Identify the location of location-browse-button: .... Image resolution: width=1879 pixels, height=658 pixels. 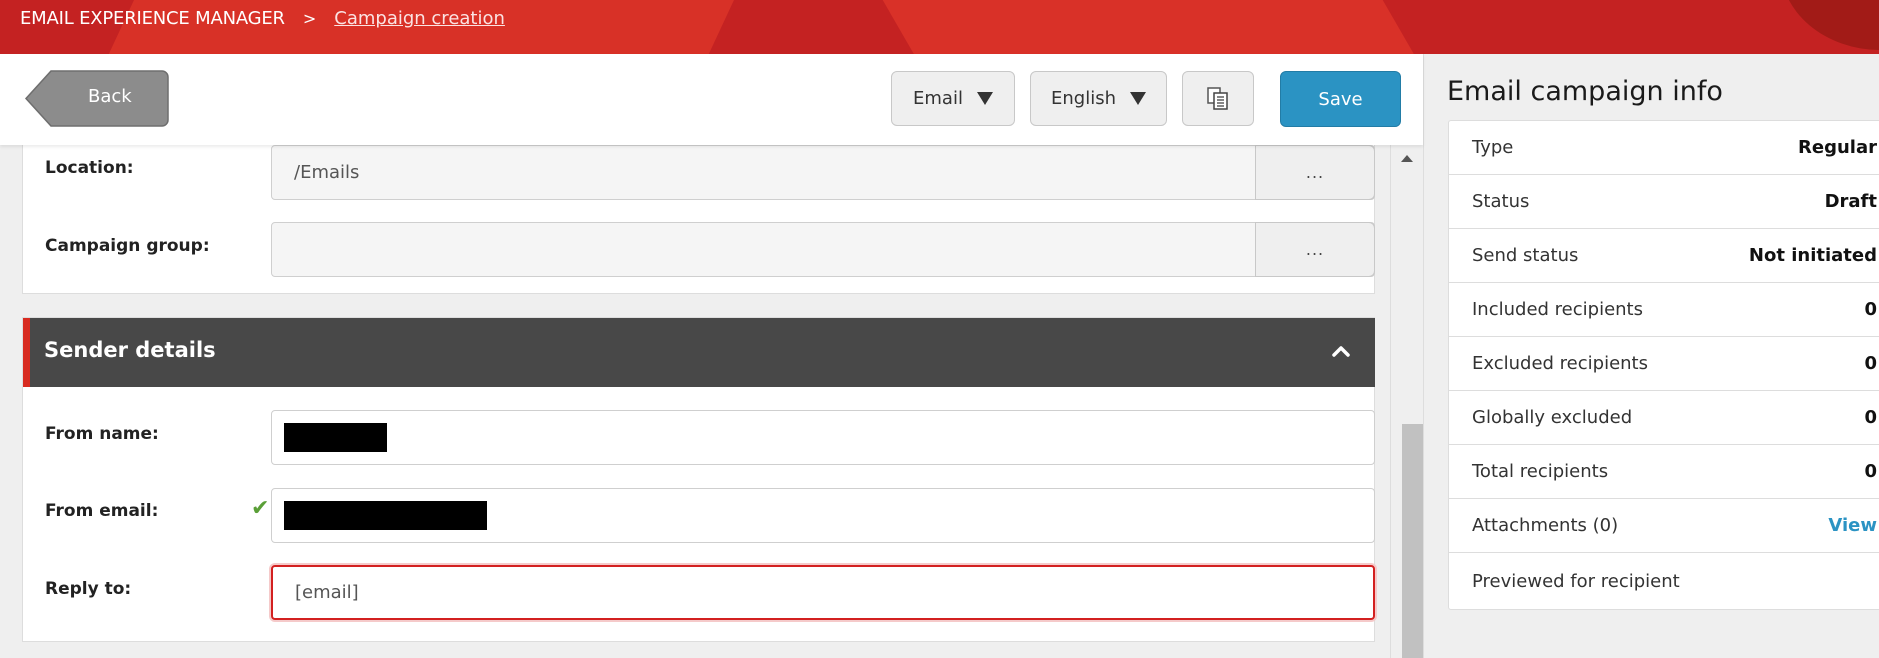
(1315, 172).